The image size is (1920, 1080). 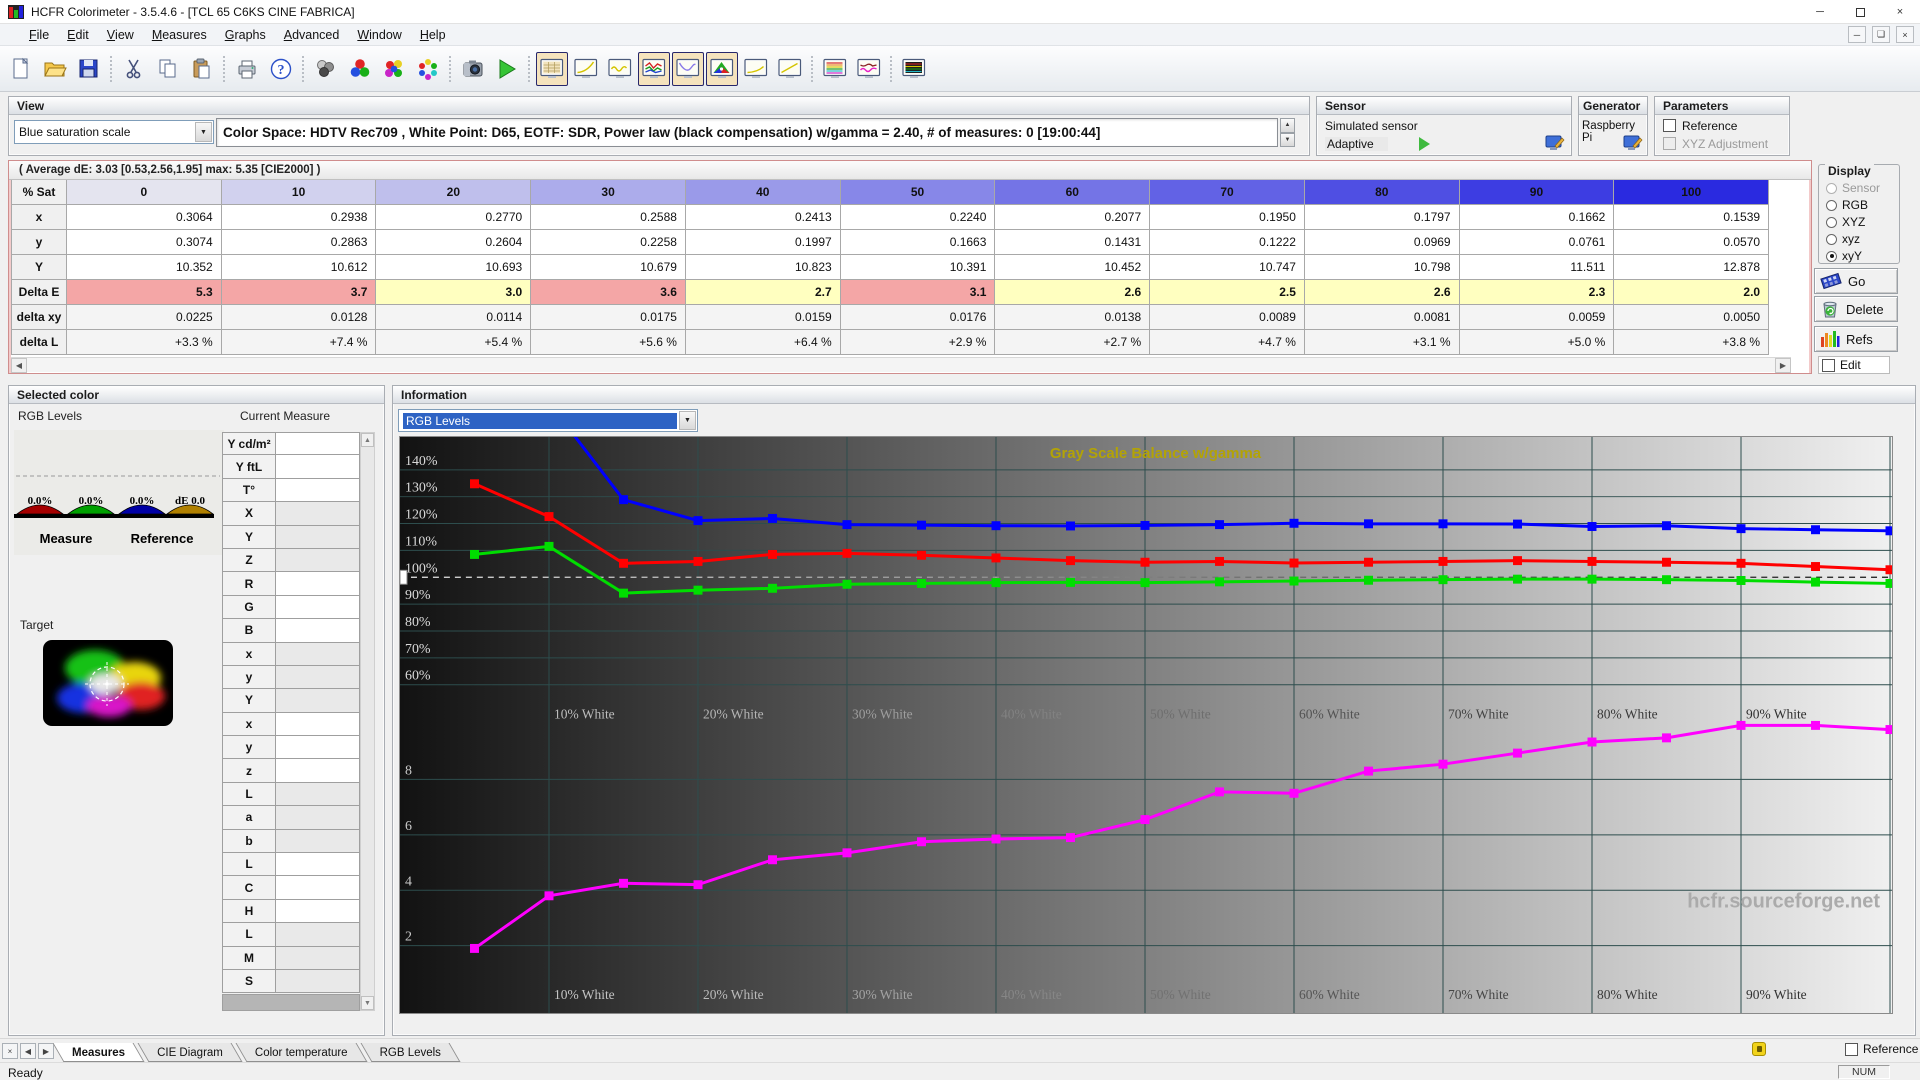 What do you see at coordinates (367, 440) in the screenshot?
I see `scroll-up-icon: ▲` at bounding box center [367, 440].